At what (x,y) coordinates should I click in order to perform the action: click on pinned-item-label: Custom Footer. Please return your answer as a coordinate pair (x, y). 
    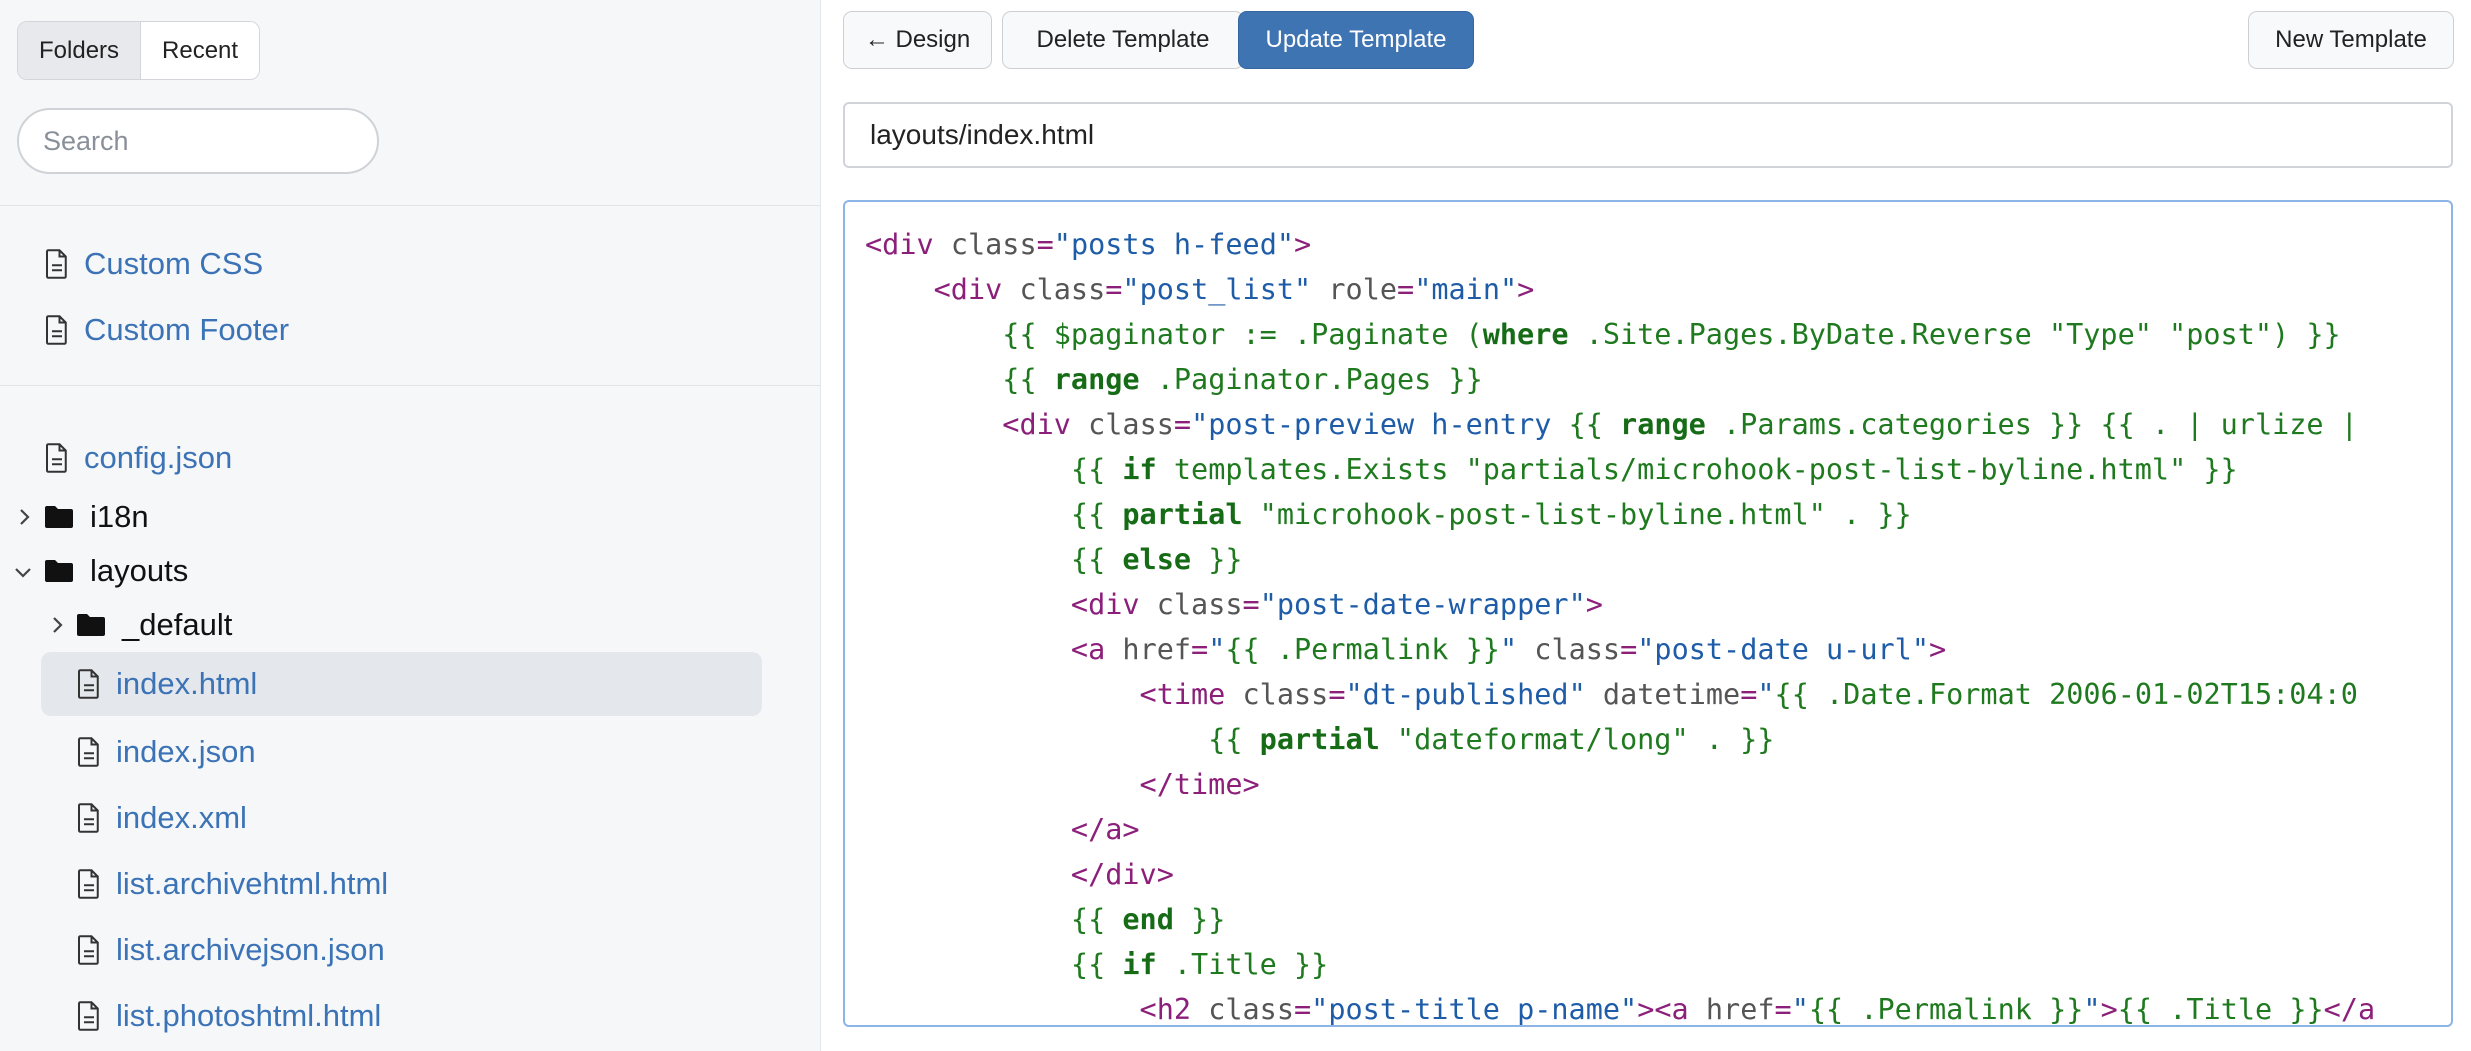
    Looking at the image, I should click on (187, 329).